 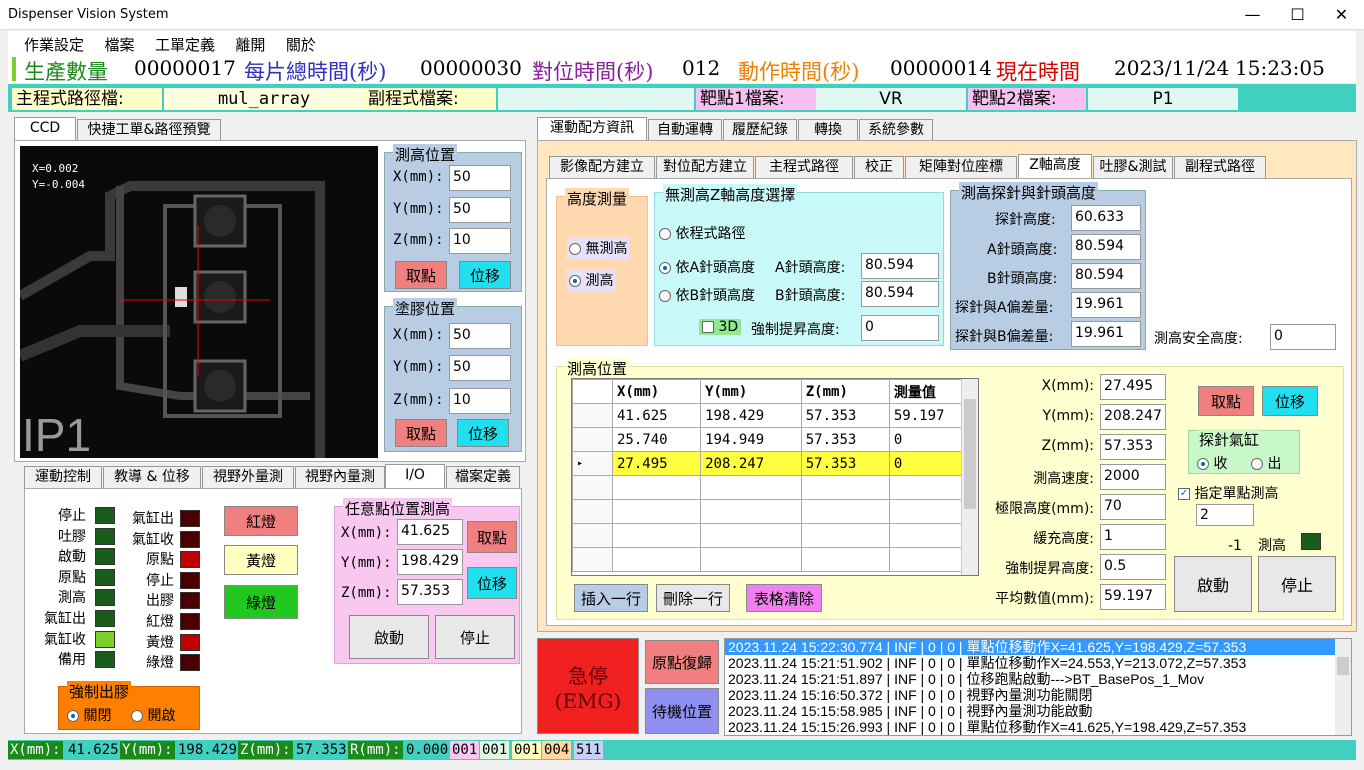 I want to click on param-input: 208.247, so click(x=1133, y=417).